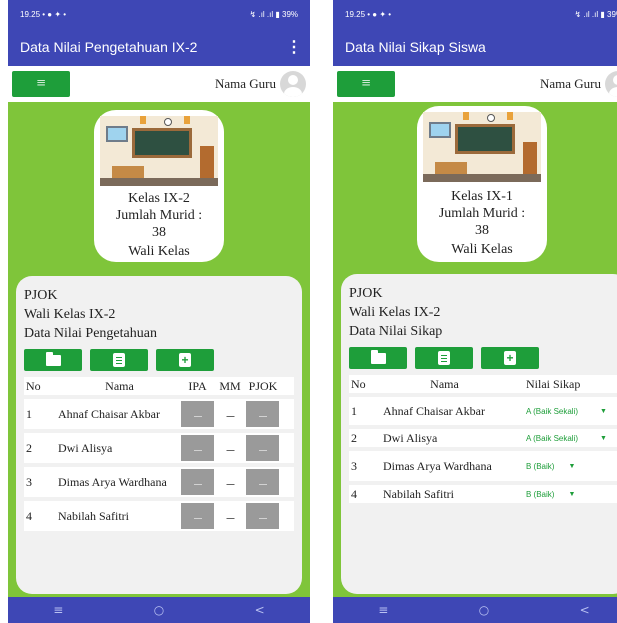 The image size is (617, 623). Describe the element at coordinates (570, 83) in the screenshot. I see `teacher-name: Nama Guru` at that location.